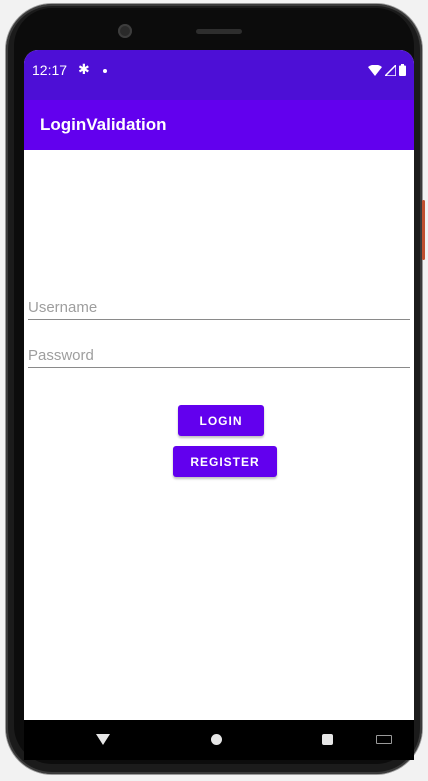 The image size is (428, 781). Describe the element at coordinates (219, 31) in the screenshot. I see `earpiece-speaker` at that location.